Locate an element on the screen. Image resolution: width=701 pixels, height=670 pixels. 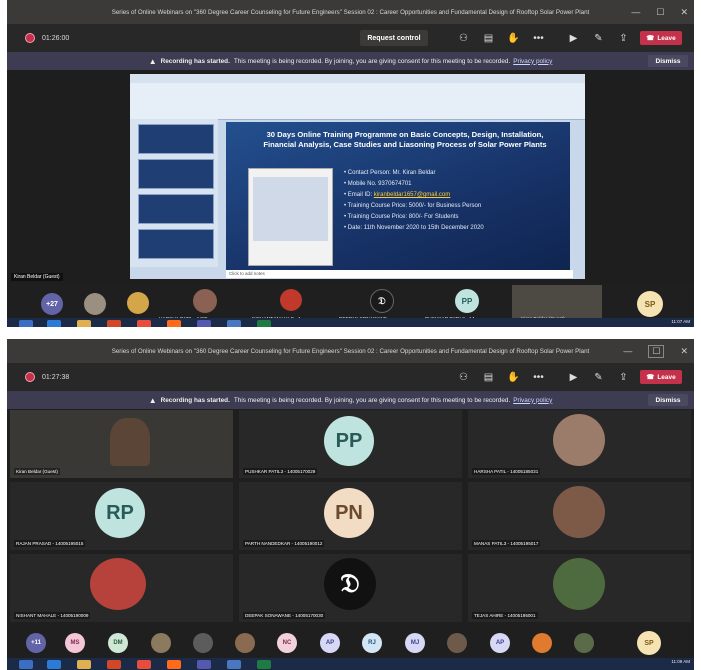
recording-indicator-icon is located at coordinates (30, 377).